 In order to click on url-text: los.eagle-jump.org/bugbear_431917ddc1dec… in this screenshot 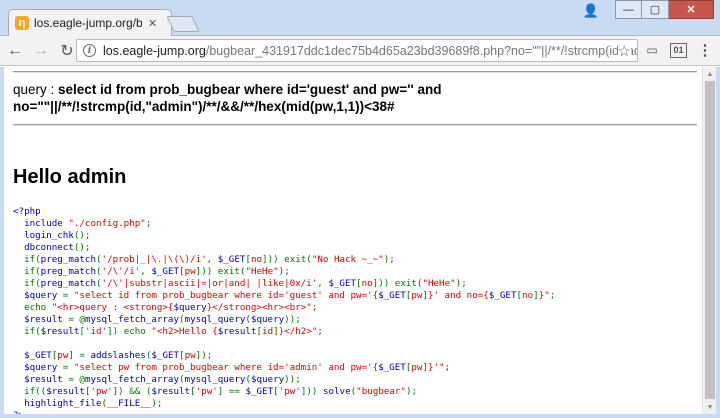, I will do `click(370, 50)`.